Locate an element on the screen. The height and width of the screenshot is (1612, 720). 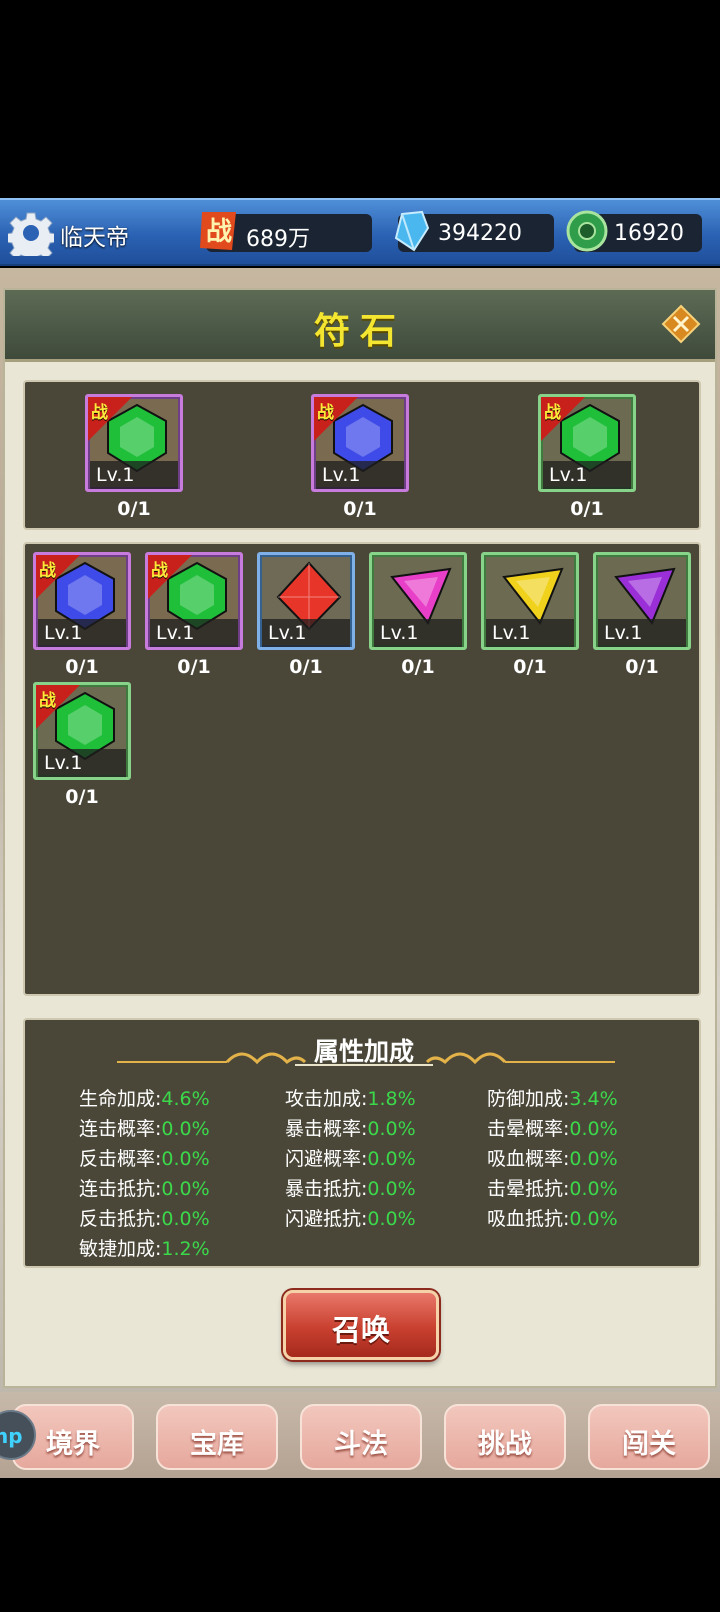
attribute-label: 闪避抵抗: is located at coordinates (326, 1219).